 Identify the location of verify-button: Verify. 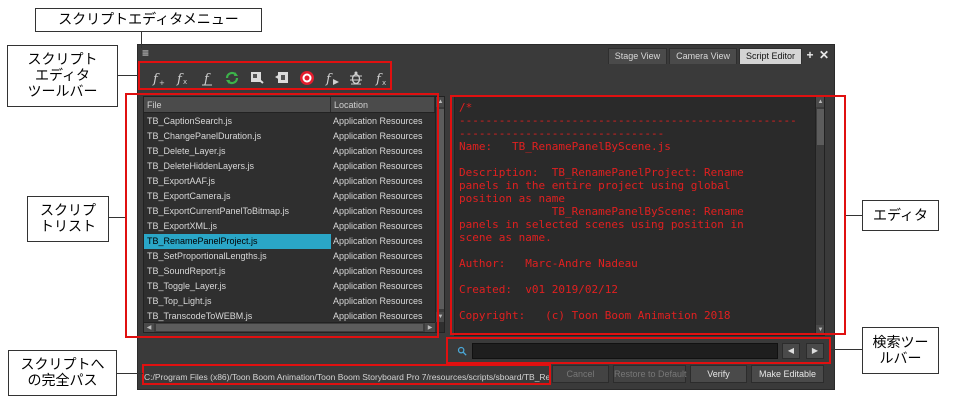
(718, 374).